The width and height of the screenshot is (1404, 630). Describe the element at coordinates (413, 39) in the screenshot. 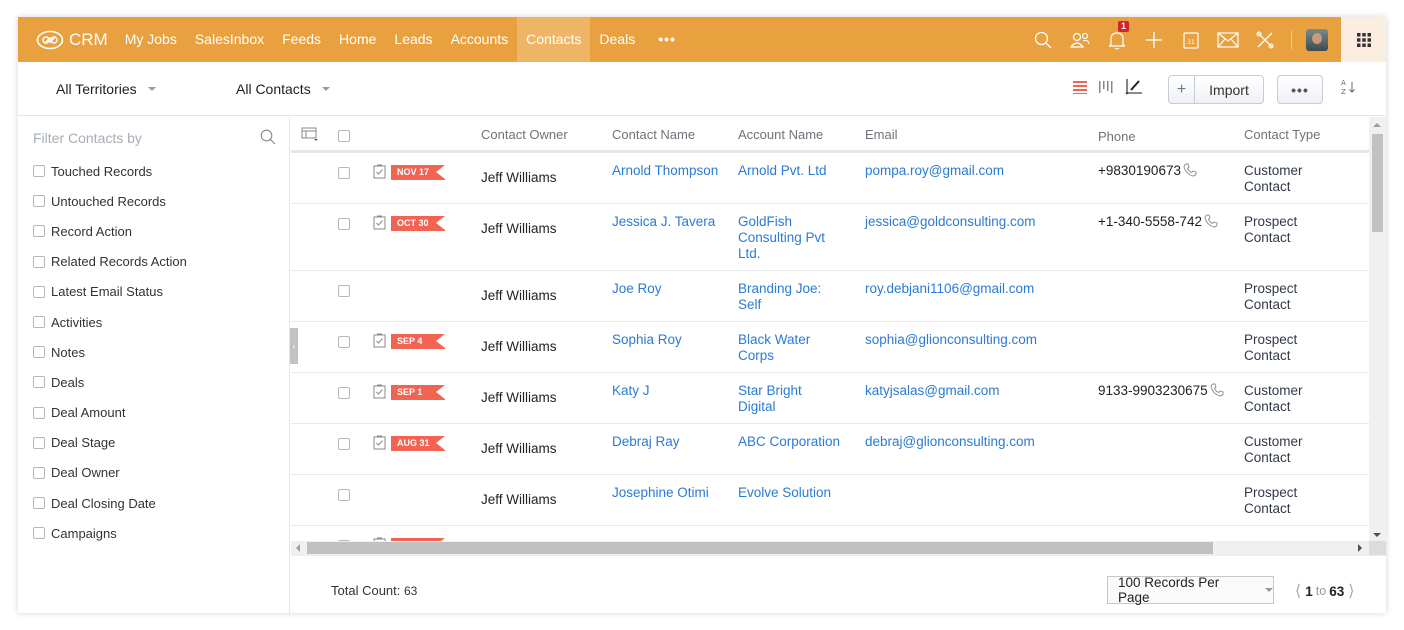

I see `nav-leads: Leads` at that location.